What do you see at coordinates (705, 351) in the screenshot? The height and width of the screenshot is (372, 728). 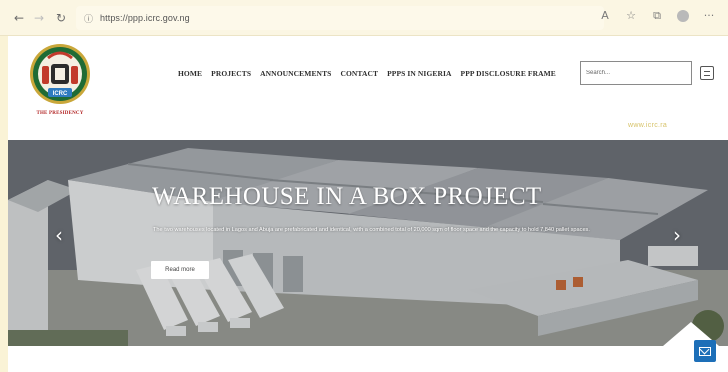 I see `mail-icon` at bounding box center [705, 351].